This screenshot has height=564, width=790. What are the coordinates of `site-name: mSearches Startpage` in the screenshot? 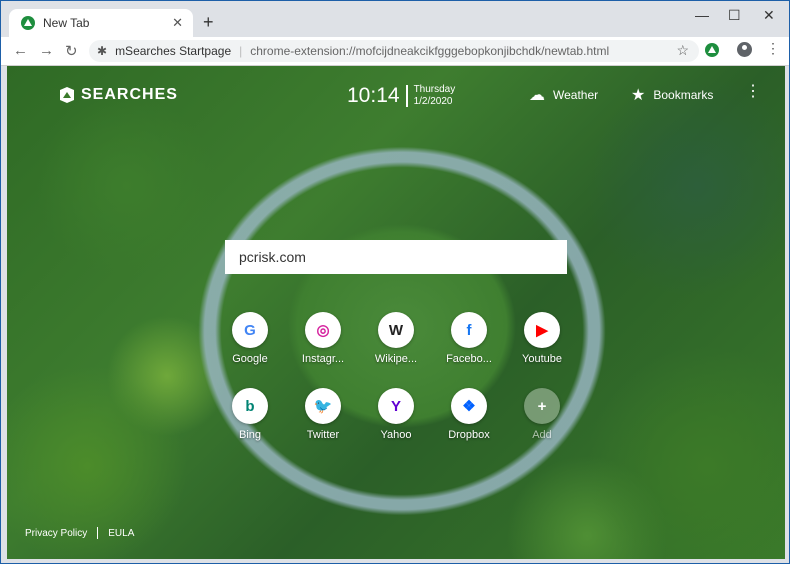 It's located at (173, 51).